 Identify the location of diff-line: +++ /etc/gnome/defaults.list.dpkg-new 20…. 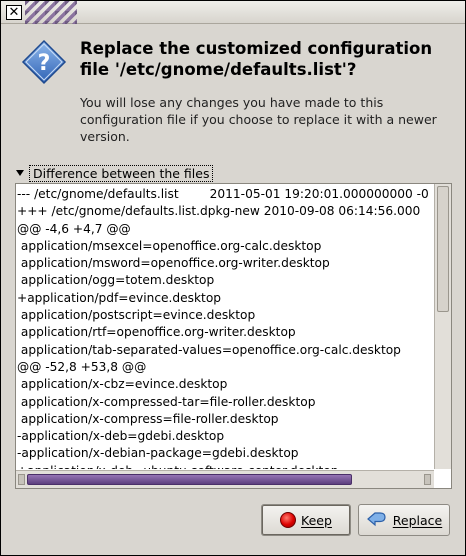
(219, 211).